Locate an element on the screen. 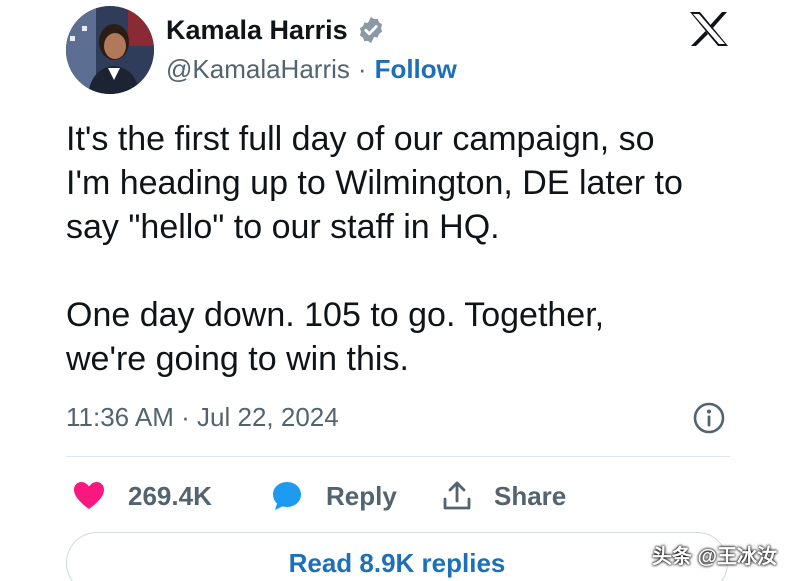  read-replies-button: Read 8.9K replies is located at coordinates (397, 556).